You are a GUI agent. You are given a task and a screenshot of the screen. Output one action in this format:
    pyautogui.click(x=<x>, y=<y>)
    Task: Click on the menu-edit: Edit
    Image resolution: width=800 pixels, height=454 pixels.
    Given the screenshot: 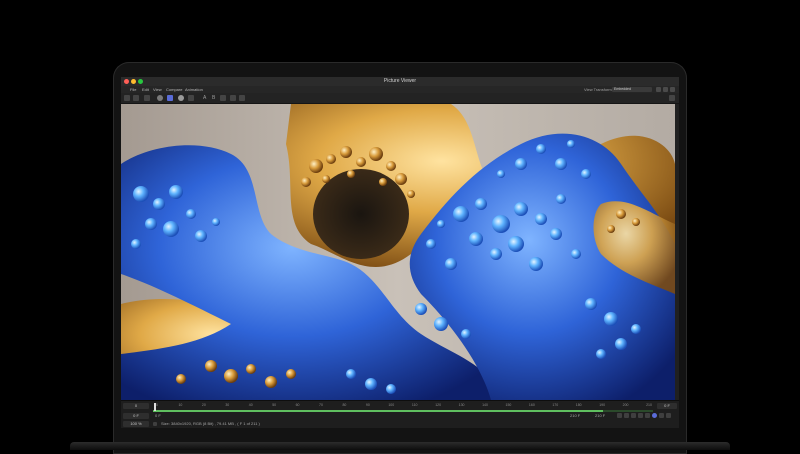 What is the action you would take?
    pyautogui.click(x=145, y=89)
    